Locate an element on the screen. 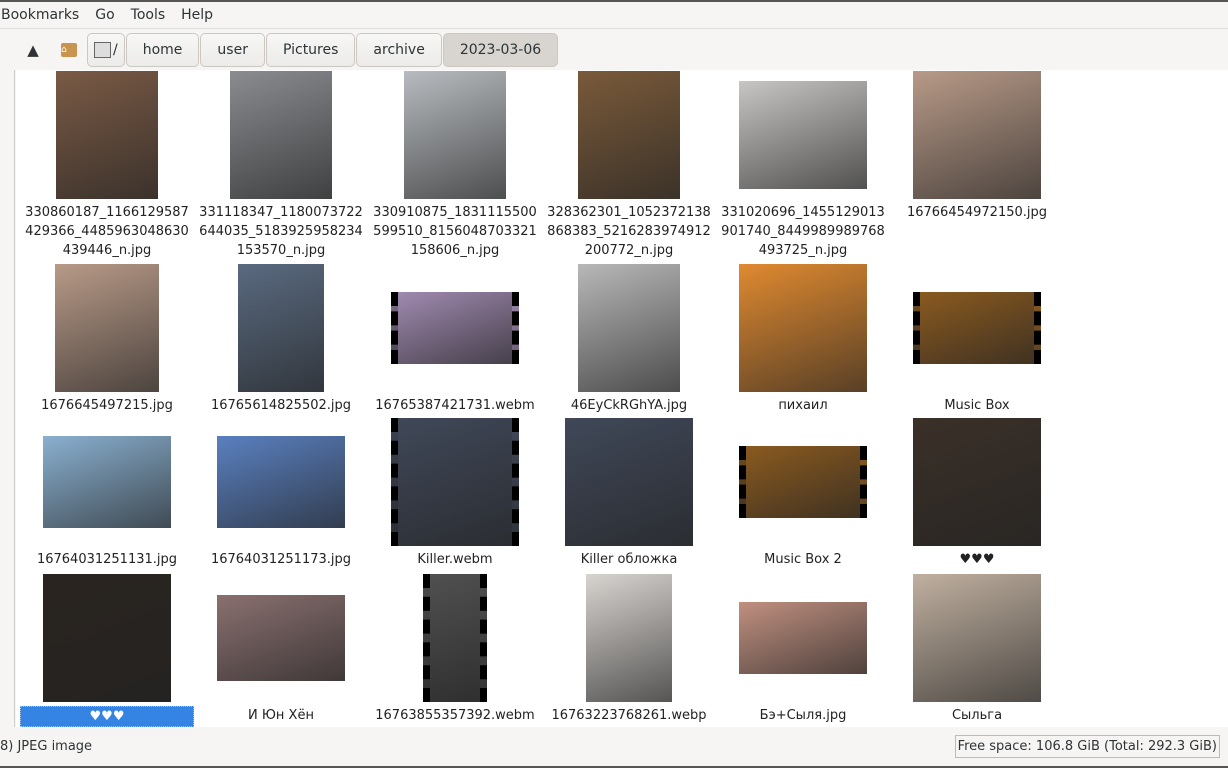  file-item: 16765387421731.webm is located at coordinates (455, 339).